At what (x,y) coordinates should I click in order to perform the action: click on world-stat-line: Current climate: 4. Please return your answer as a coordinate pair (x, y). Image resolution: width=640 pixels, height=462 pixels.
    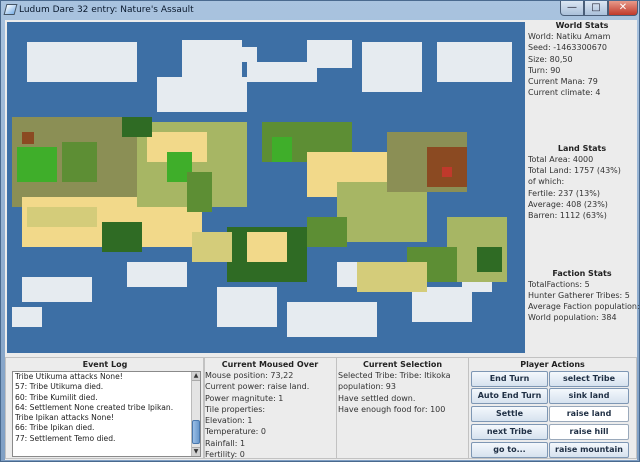
    Looking at the image, I should click on (564, 93).